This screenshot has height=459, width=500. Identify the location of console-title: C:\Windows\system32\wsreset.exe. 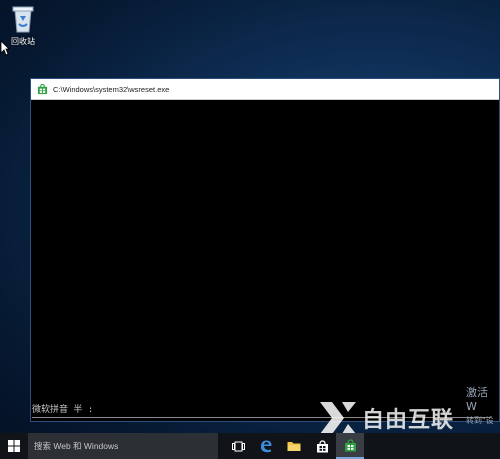
(111, 89).